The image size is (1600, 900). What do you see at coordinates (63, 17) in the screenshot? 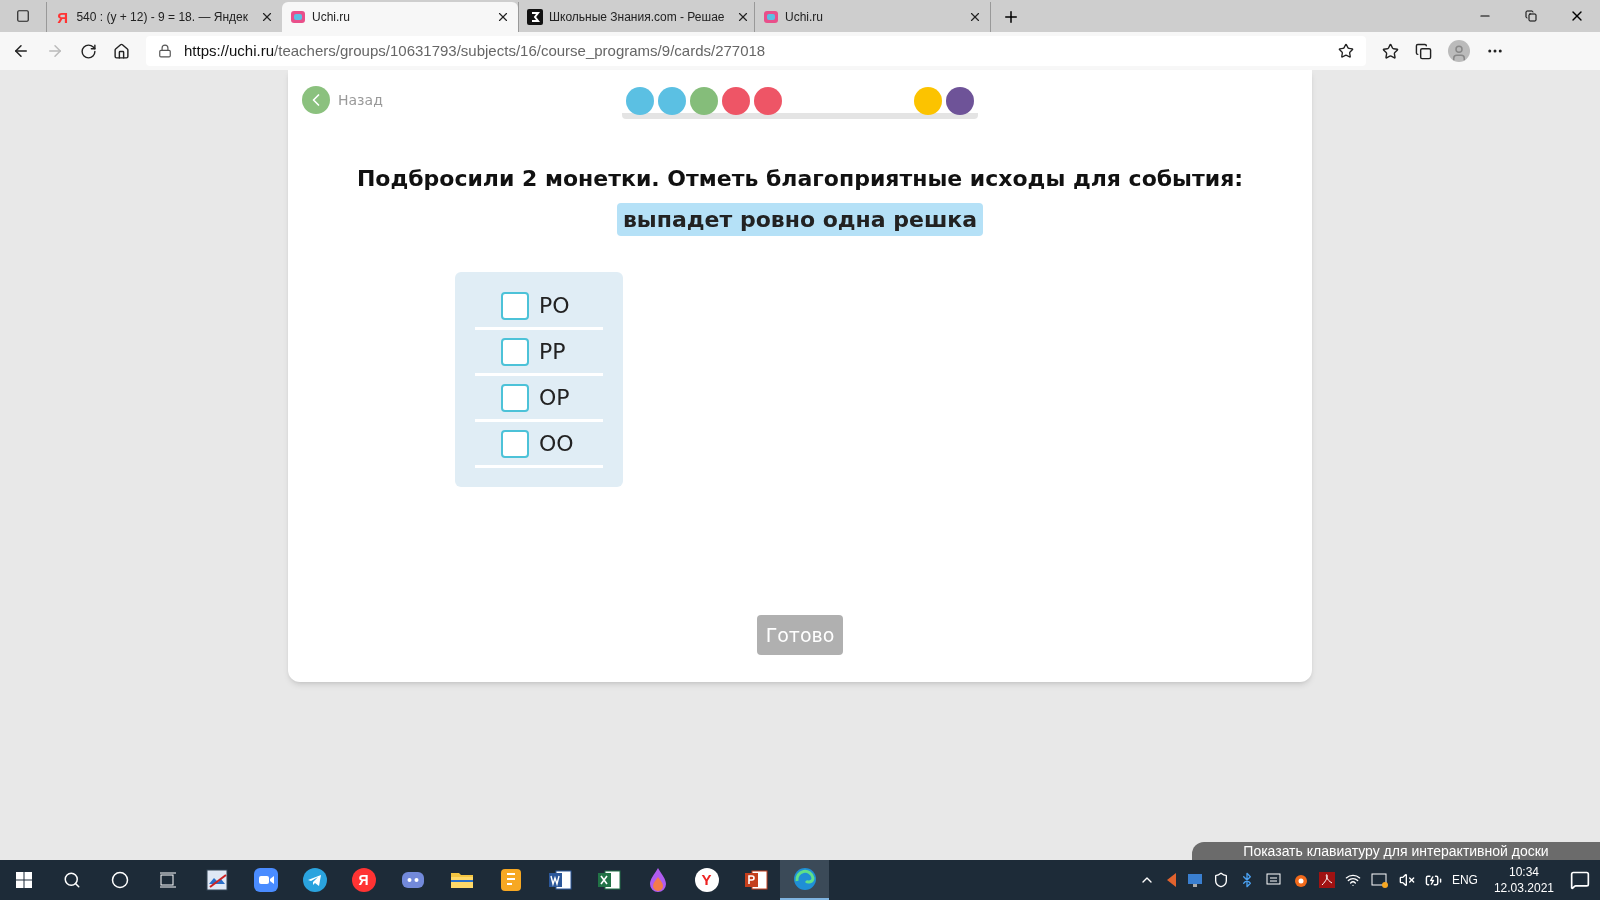
I see `yandex-logo-icon: Я` at bounding box center [63, 17].